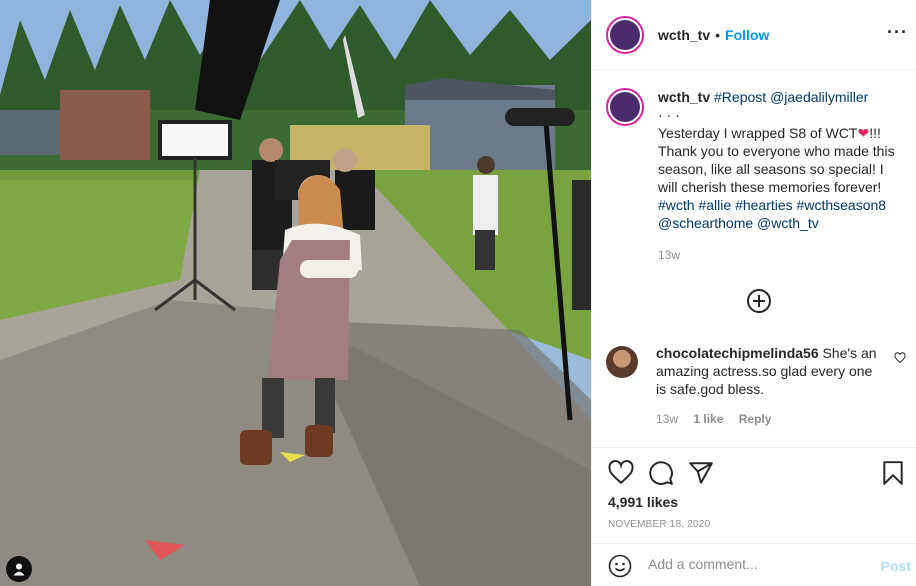  Describe the element at coordinates (754, 516) in the screenshot. I see `action-section: 4,991 likes NOVEMBER 18, 2020 Post` at that location.